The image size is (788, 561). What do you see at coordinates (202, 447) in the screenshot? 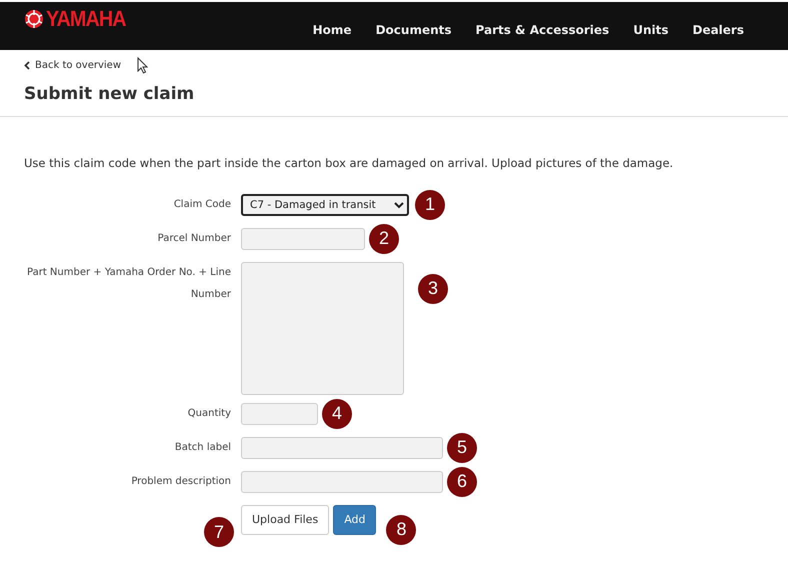
I see `field-label: Batch label` at bounding box center [202, 447].